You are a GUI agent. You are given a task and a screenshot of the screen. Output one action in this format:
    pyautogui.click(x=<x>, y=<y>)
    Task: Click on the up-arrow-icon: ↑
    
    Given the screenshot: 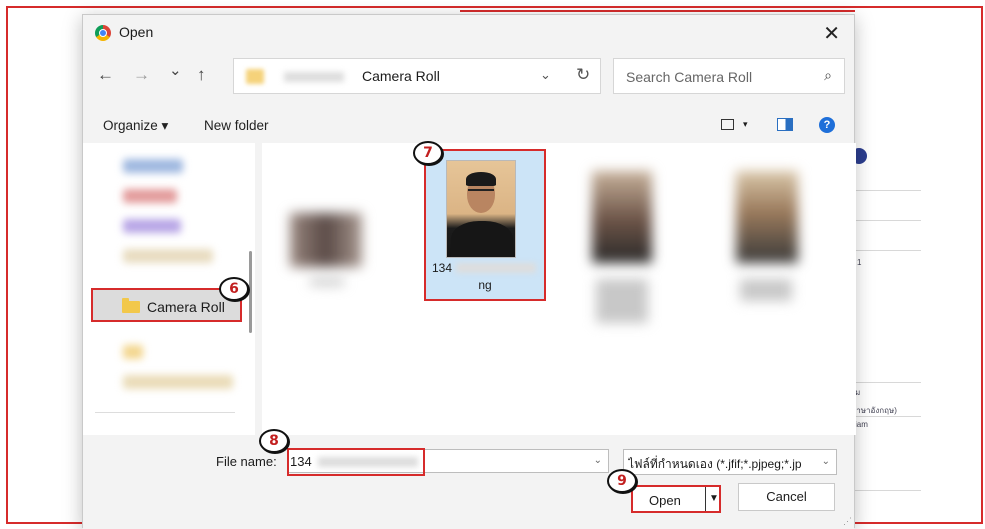 What is the action you would take?
    pyautogui.click(x=201, y=75)
    